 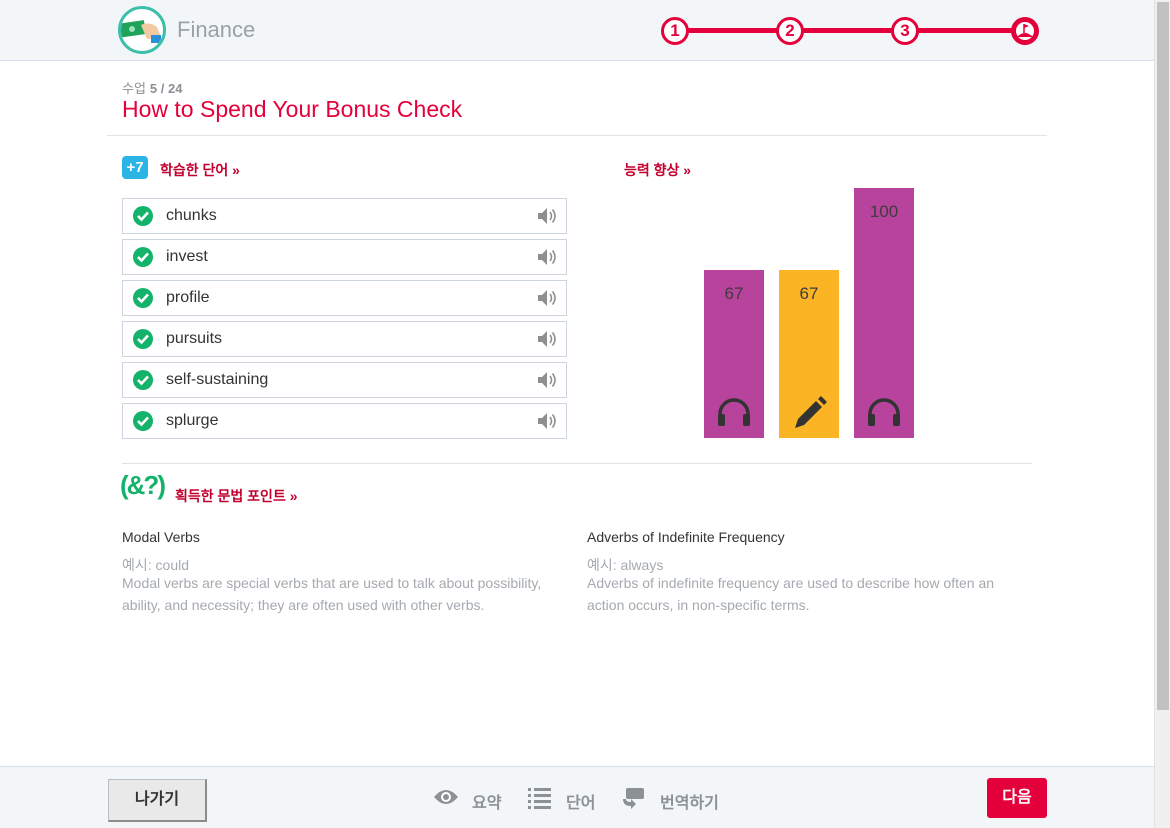 I want to click on lesson-progress: 5 / 24, so click(x=166, y=88).